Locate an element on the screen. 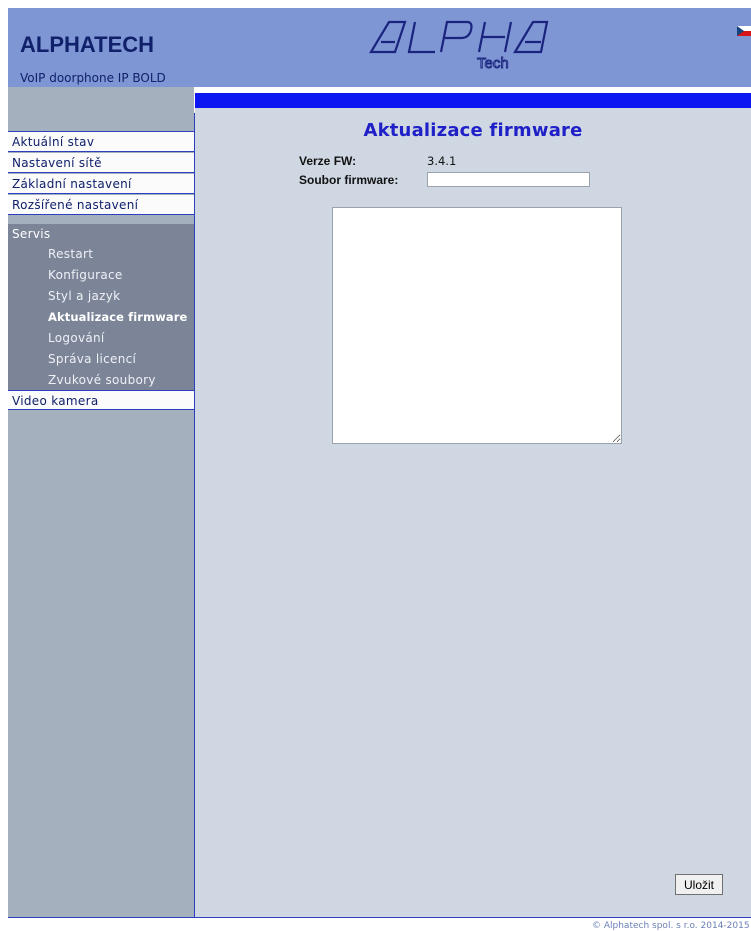 The height and width of the screenshot is (931, 751). header-brand-panel: ALPHATECH VoIP doorphone IP BOLD is located at coordinates (101, 47).